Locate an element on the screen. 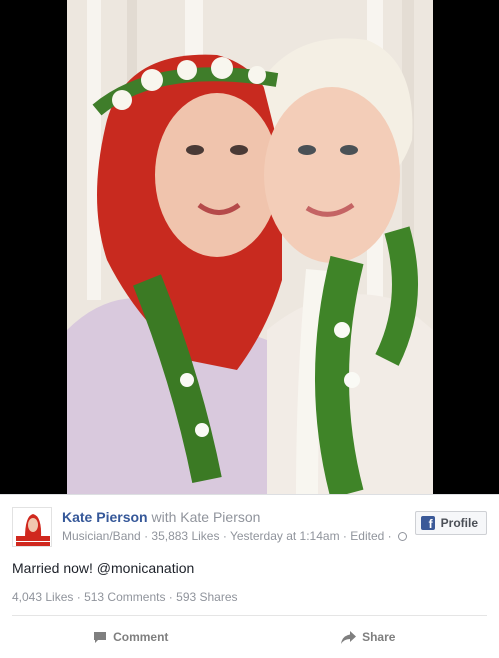  profile-button: f Profile is located at coordinates (450, 523).